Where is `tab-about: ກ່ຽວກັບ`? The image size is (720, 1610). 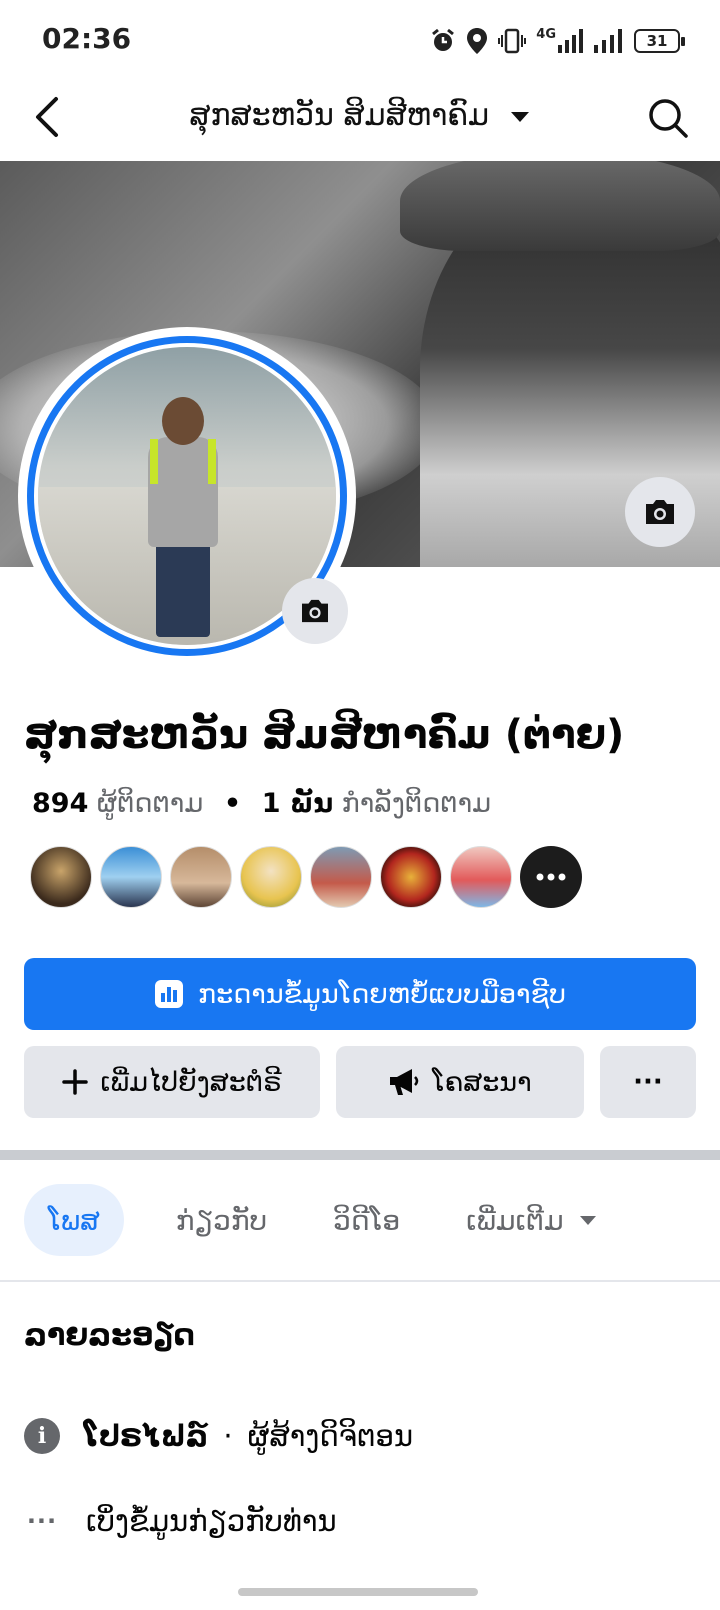
tab-about: ກ່ຽວກັບ is located at coordinates (221, 1220).